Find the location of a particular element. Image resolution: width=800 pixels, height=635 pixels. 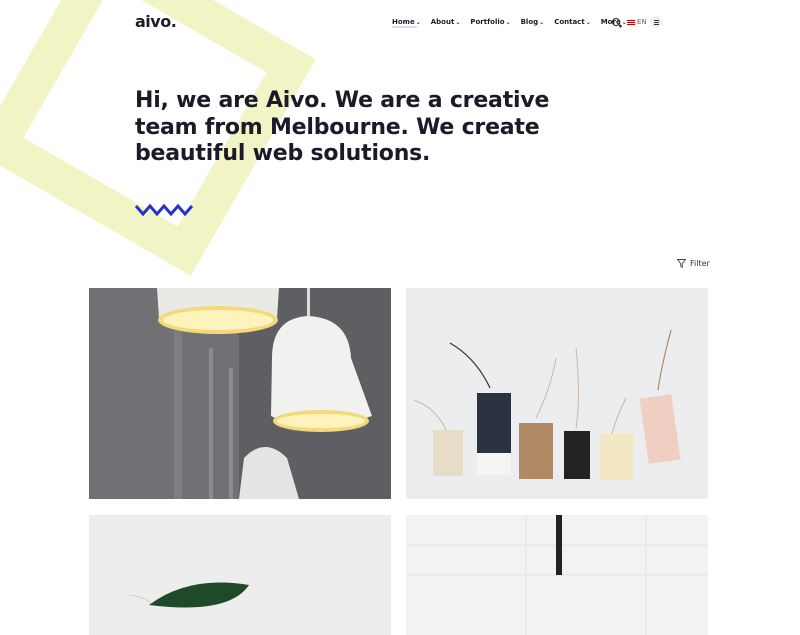

logo: aivo. is located at coordinates (156, 21).